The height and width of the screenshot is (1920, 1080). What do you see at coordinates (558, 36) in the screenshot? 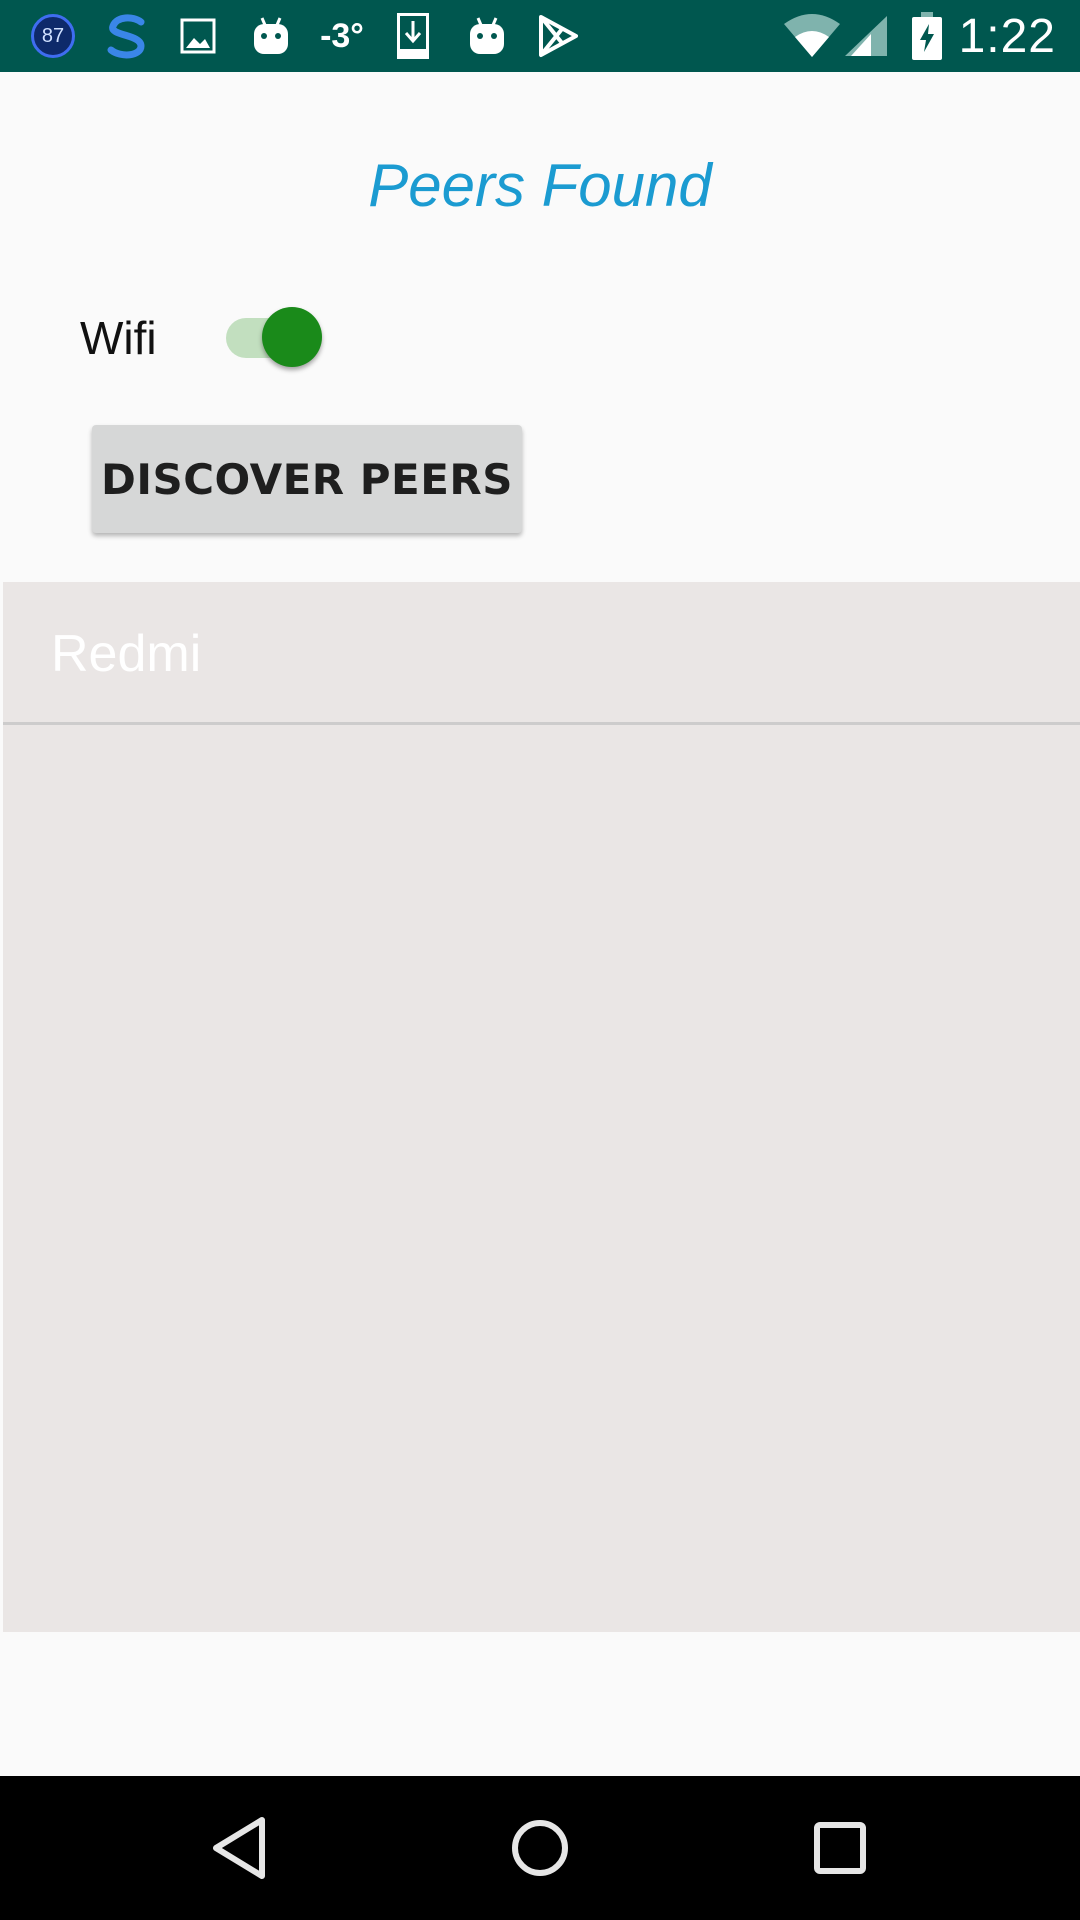
I see `play-store-icon` at bounding box center [558, 36].